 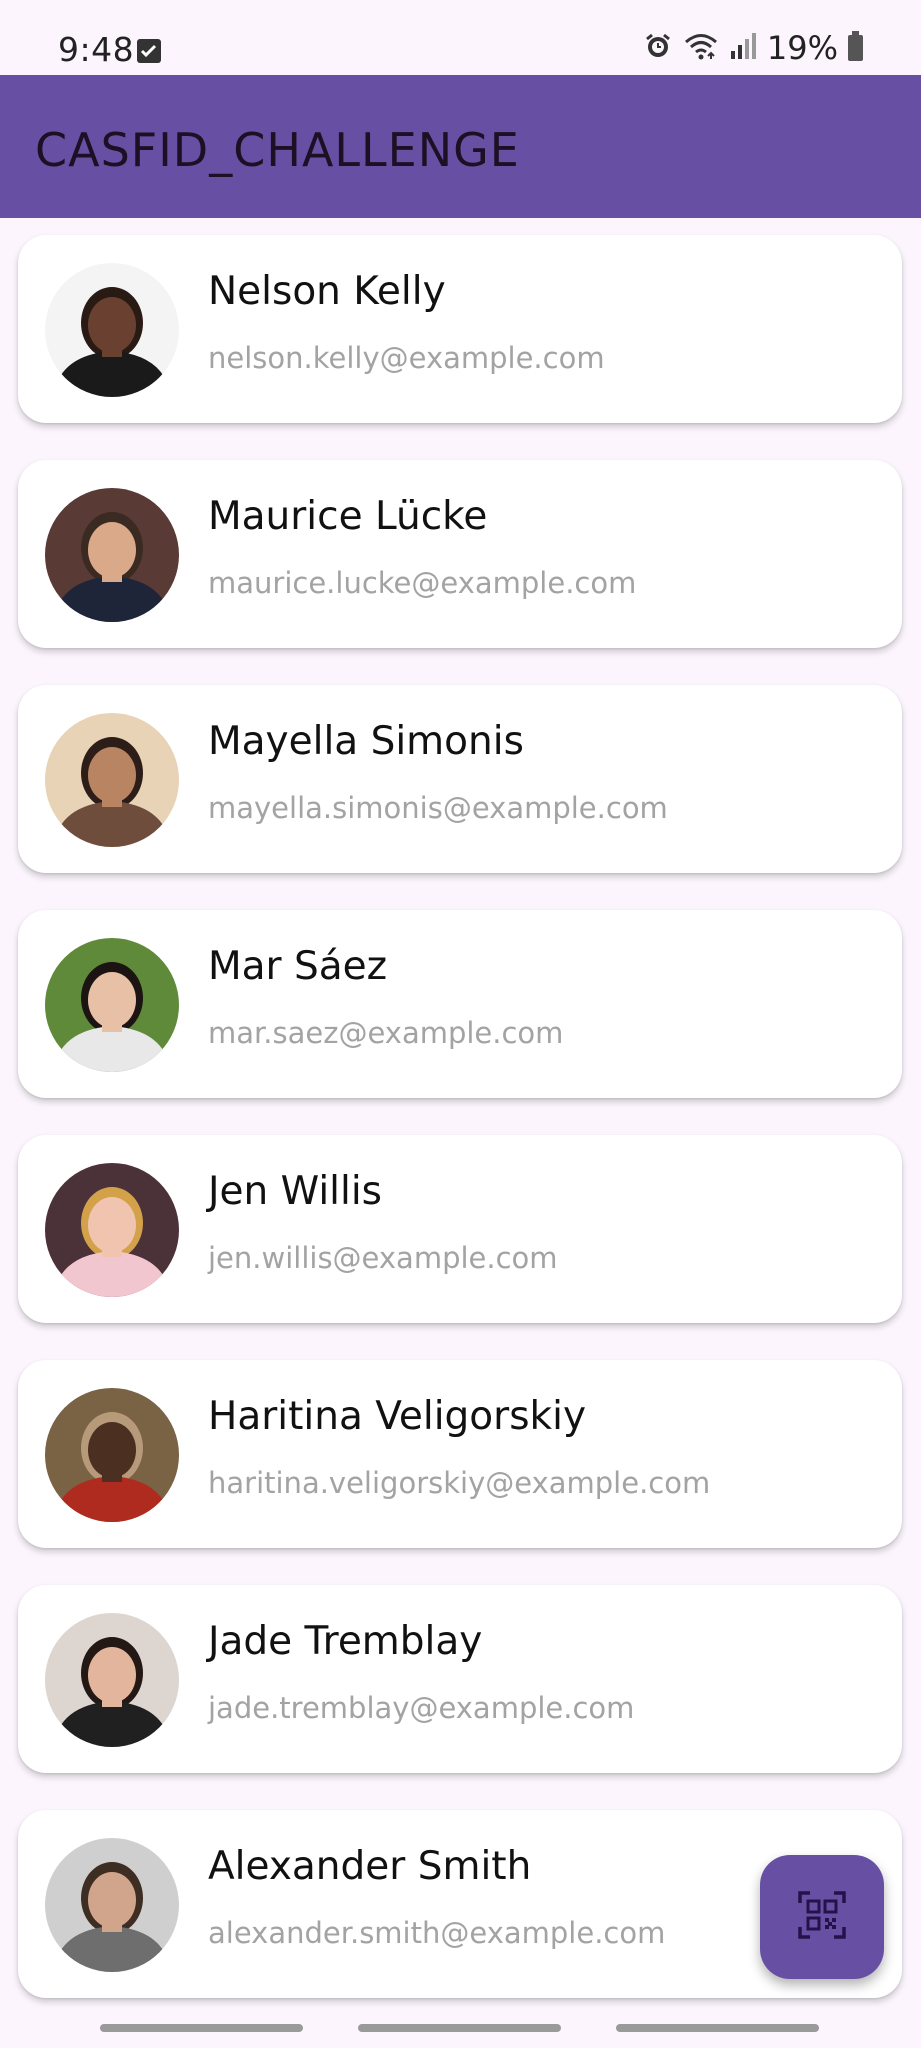 What do you see at coordinates (370, 1866) in the screenshot?
I see `contact-name: Alexander Smith` at bounding box center [370, 1866].